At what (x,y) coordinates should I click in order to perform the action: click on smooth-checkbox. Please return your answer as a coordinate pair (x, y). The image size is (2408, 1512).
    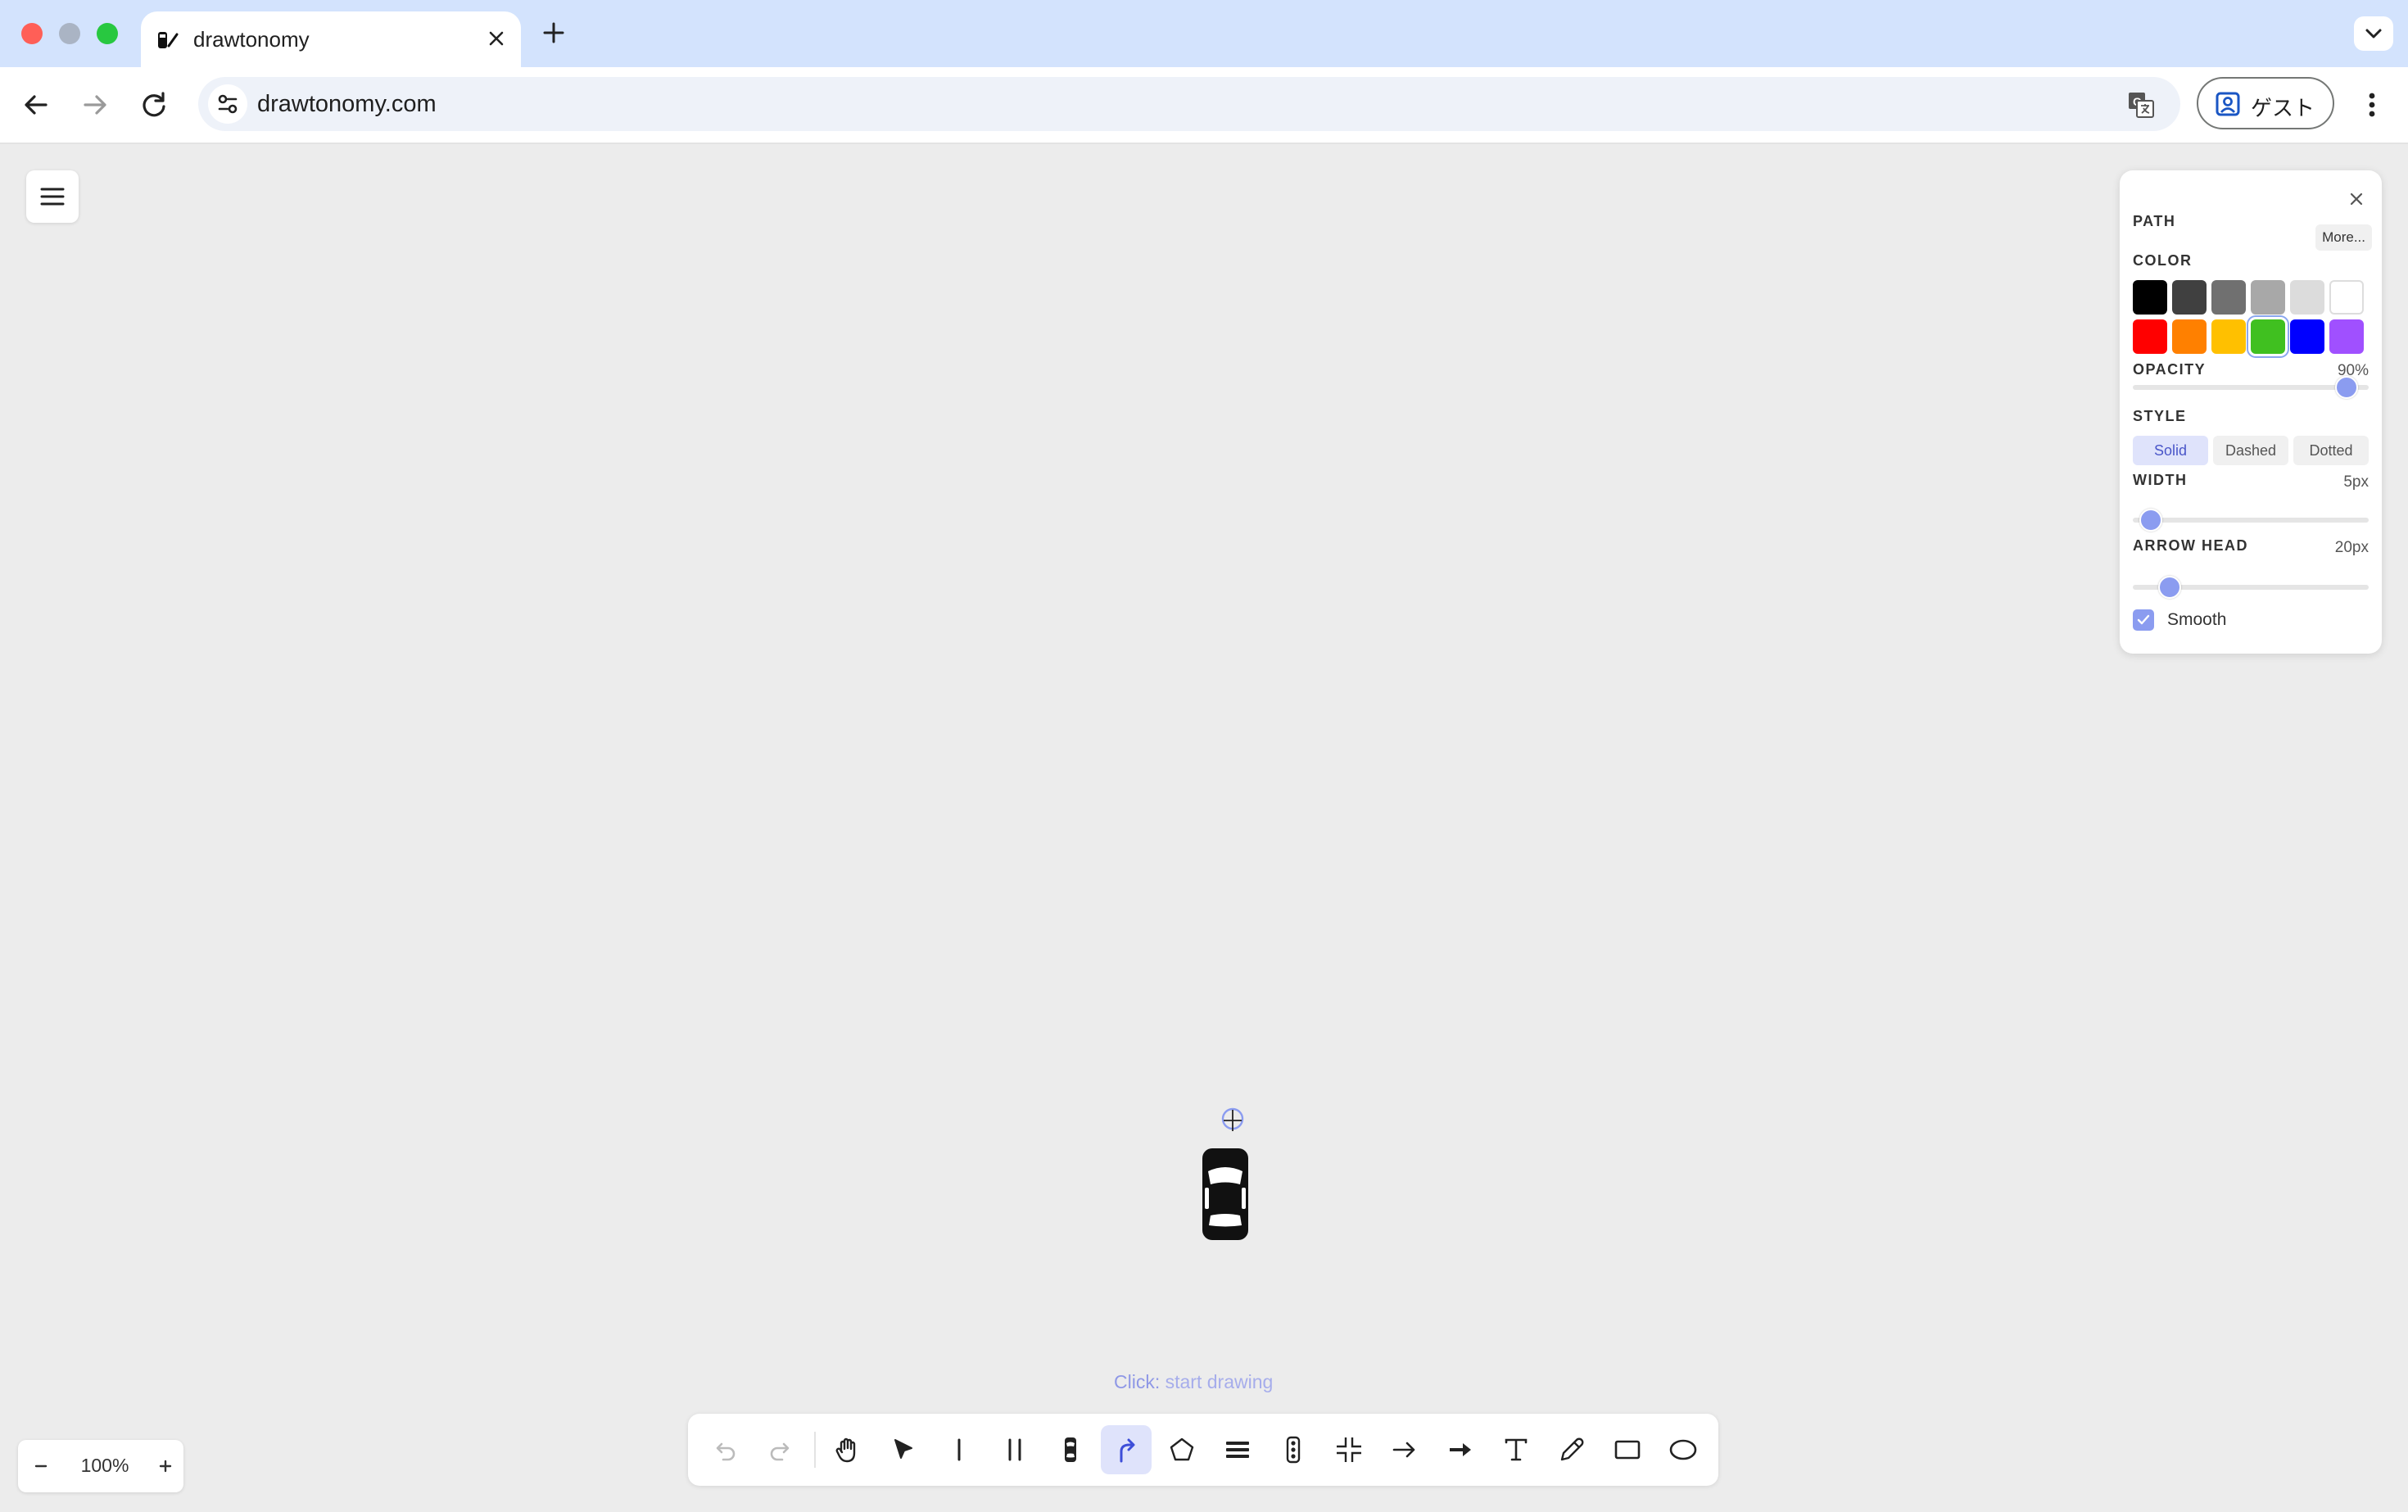
    Looking at the image, I should click on (2143, 620).